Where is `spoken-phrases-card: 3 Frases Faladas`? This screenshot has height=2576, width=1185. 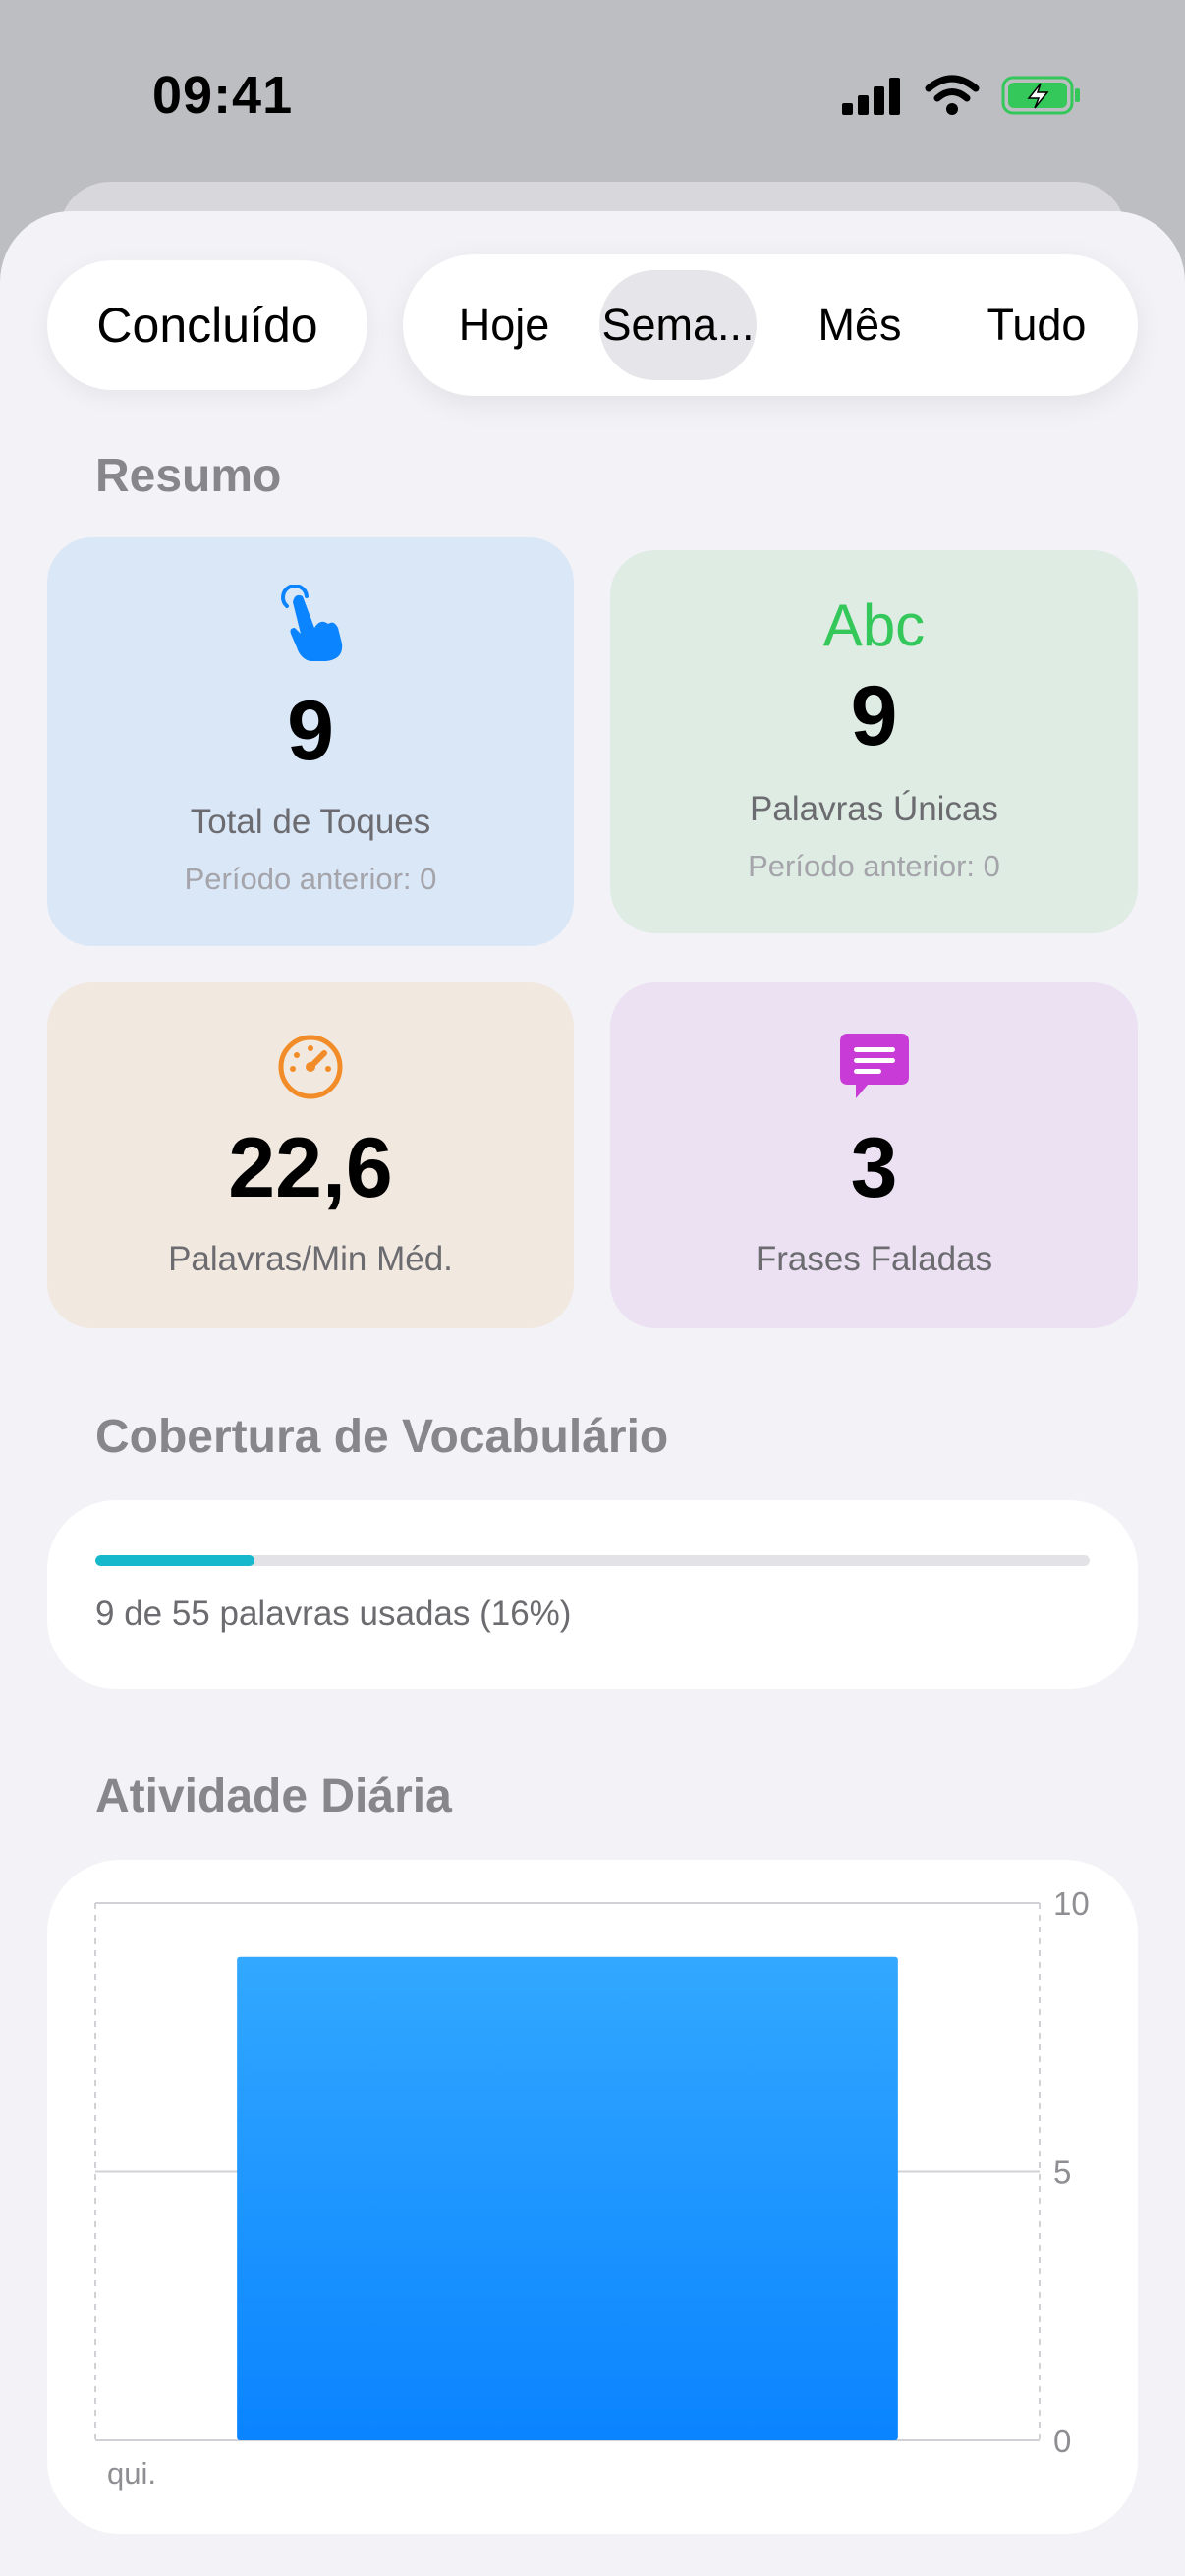
spoken-phrases-card: 3 Frases Faladas is located at coordinates (874, 1155).